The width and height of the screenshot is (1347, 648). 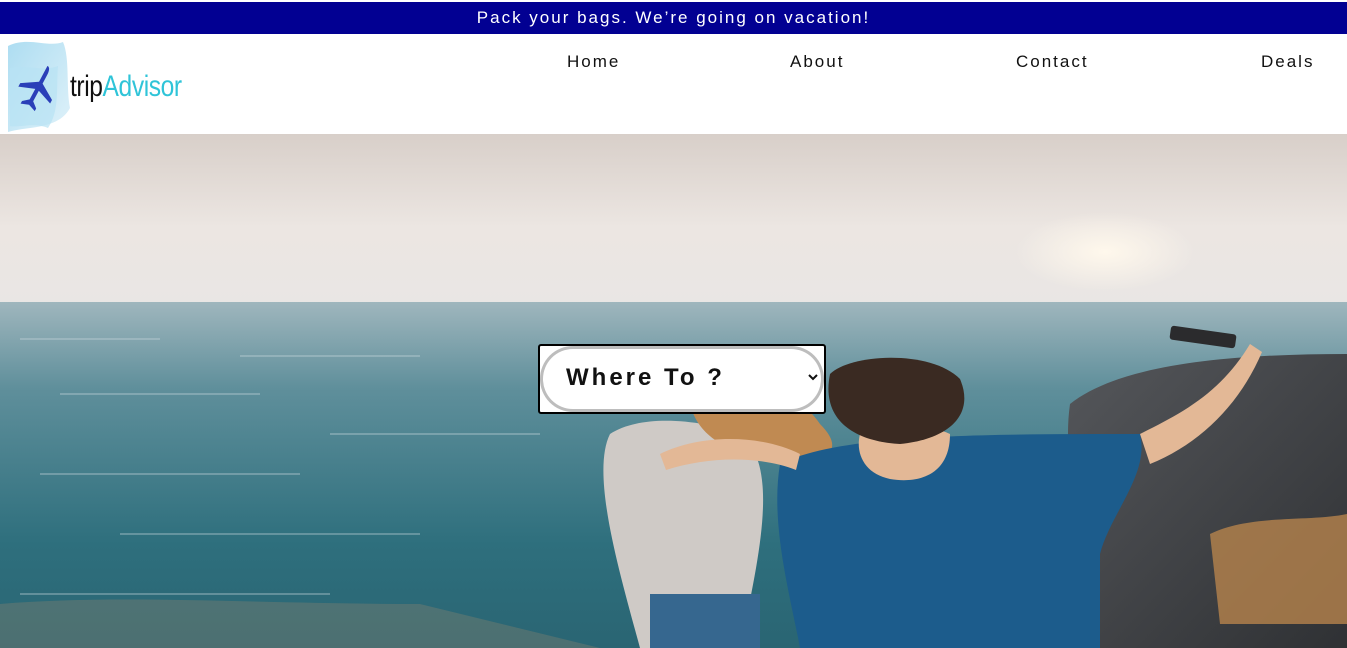 I want to click on banner-text: Pack your bags. We’re going on vacation!, so click(x=673, y=17).